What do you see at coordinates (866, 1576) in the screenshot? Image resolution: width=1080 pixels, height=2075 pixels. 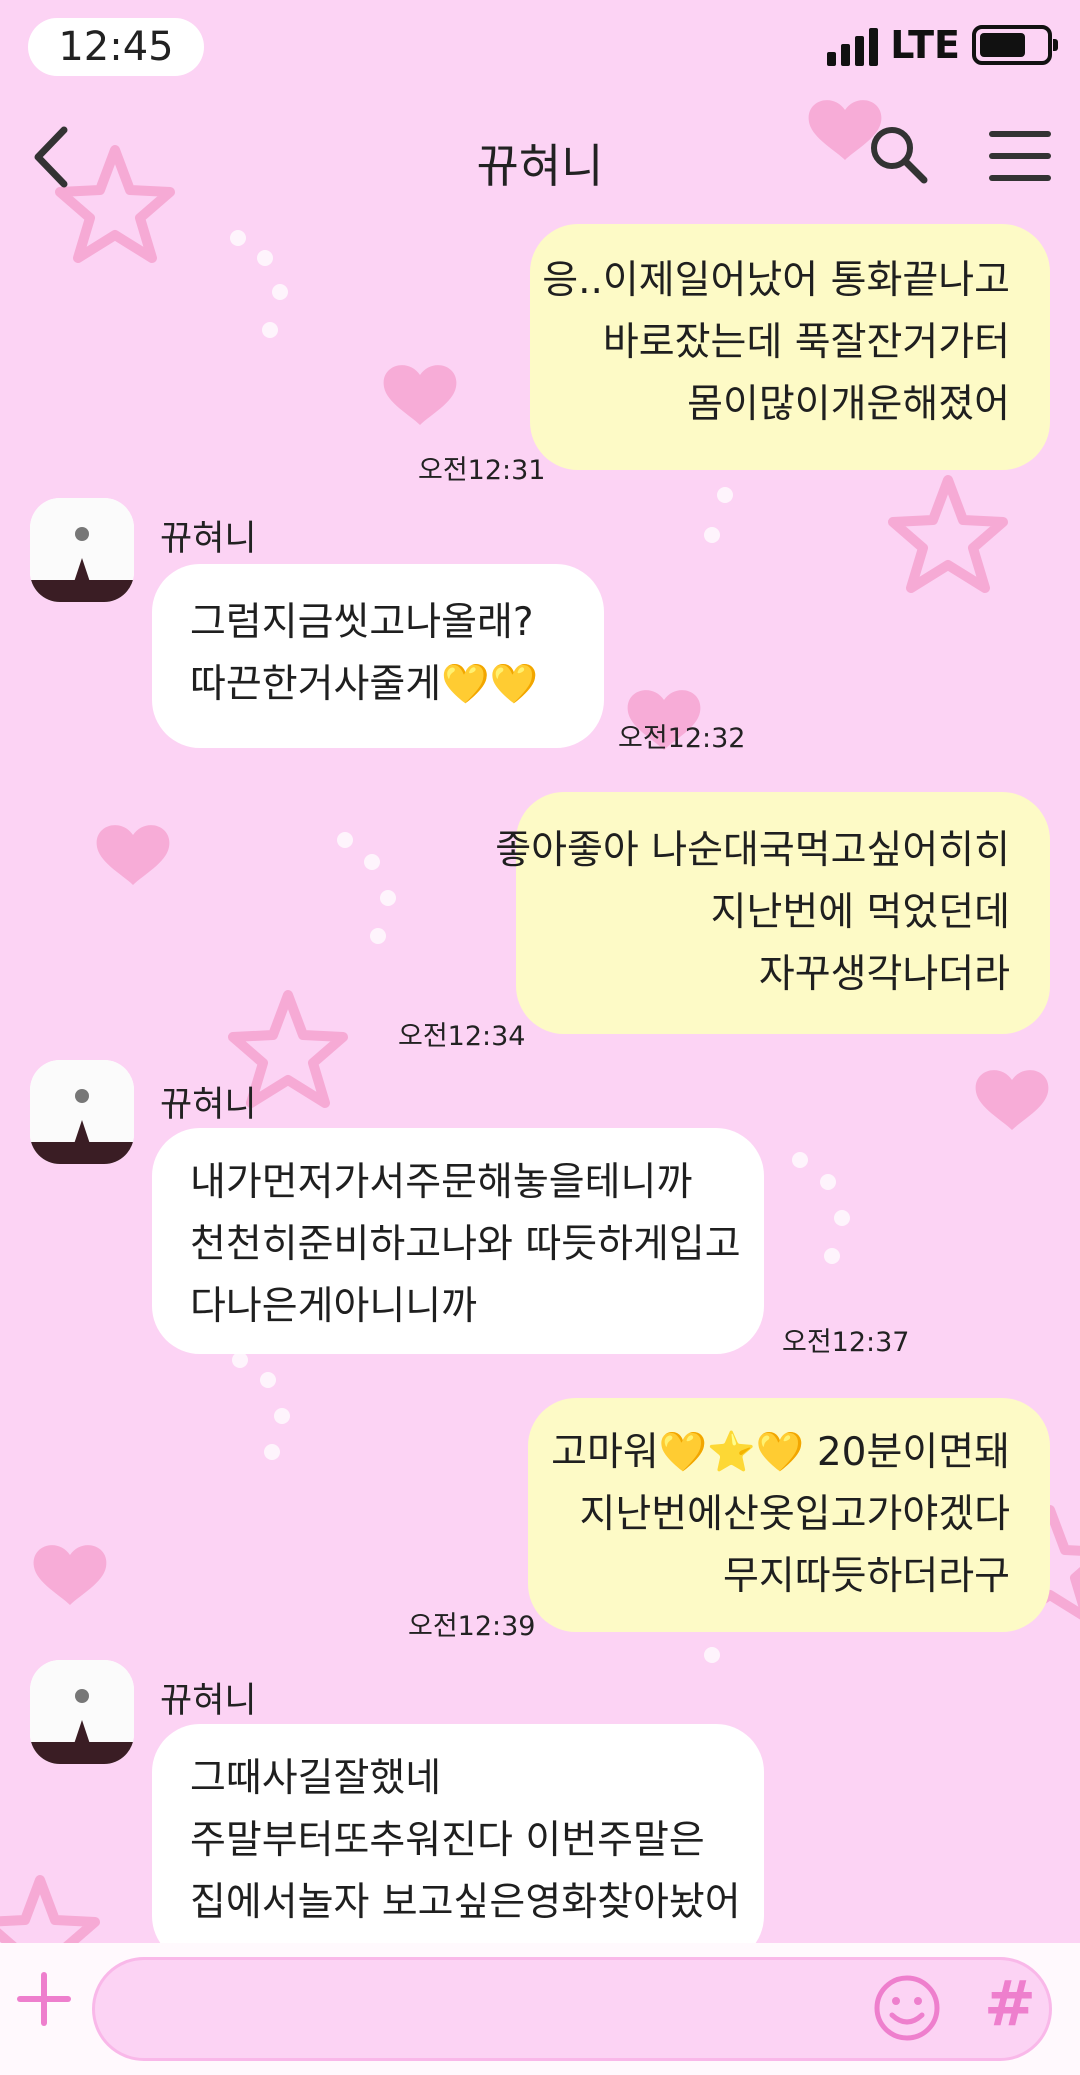 I see `message-line: 무지따듯하더라구` at bounding box center [866, 1576].